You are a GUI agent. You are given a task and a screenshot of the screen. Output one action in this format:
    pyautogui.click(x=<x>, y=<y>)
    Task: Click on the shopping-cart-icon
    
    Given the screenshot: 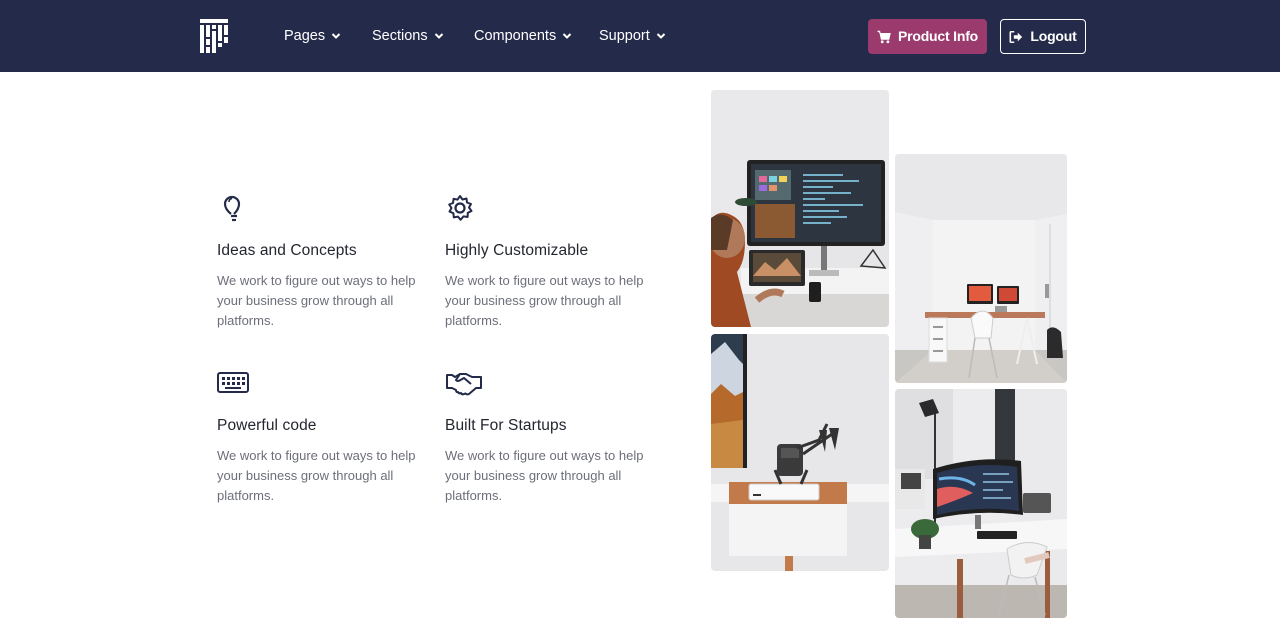 What is the action you would take?
    pyautogui.click(x=884, y=36)
    